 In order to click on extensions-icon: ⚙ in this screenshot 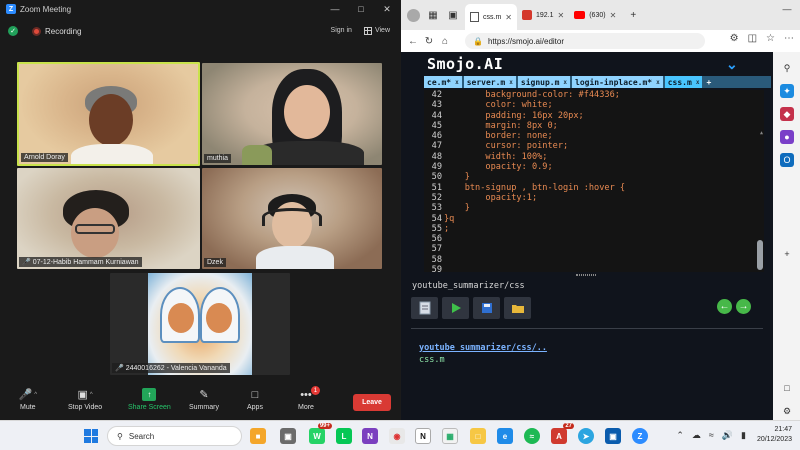, I will do `click(734, 38)`.